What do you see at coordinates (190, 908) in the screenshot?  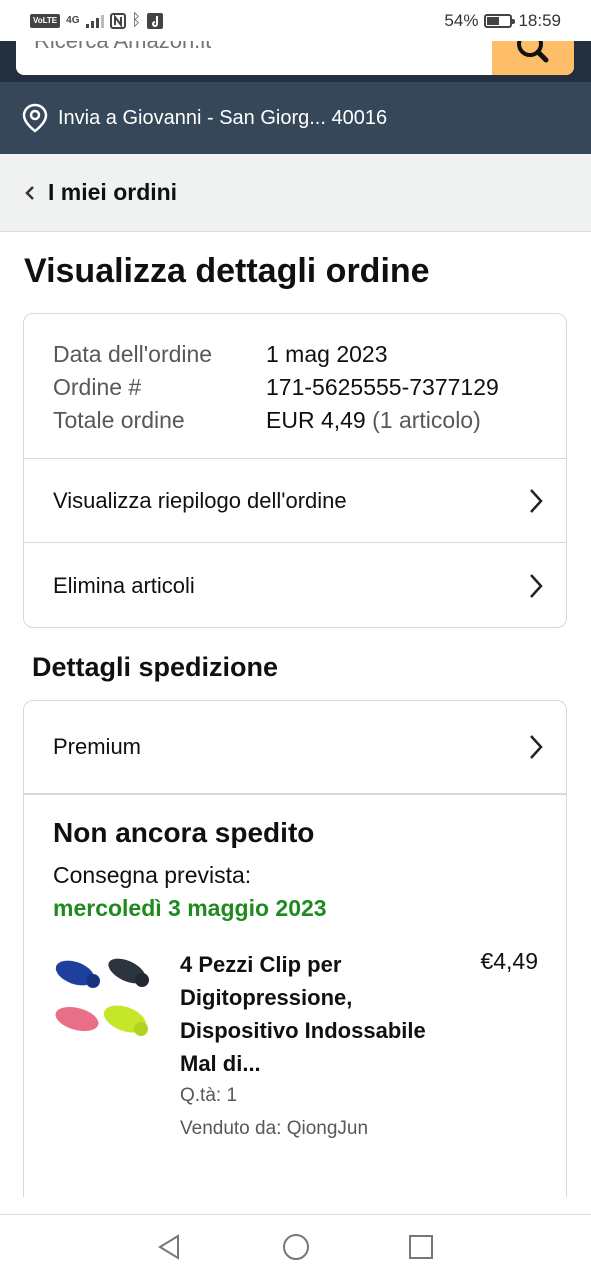 I see `expected-delivery-date: mercoledì 3 maggio 2023` at bounding box center [190, 908].